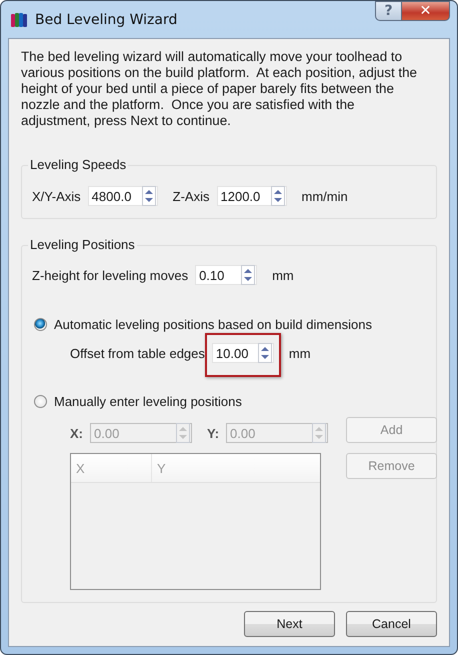  Describe the element at coordinates (148, 401) in the screenshot. I see `radio-label: Manually enter leveling positions` at that location.